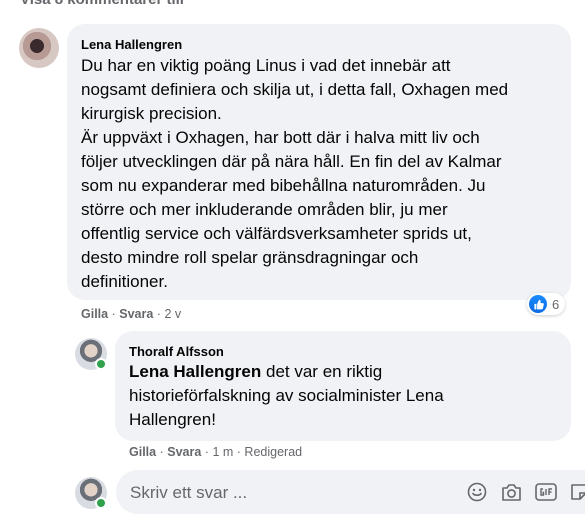 The width and height of the screenshot is (585, 522). Describe the element at coordinates (151, 113) in the screenshot. I see `comment-line: kirurgisk precision.` at that location.